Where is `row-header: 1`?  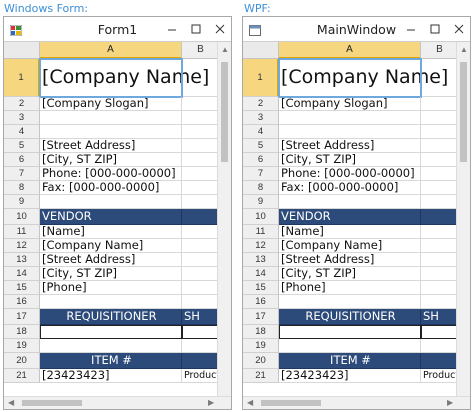 row-header: 1 is located at coordinates (261, 78).